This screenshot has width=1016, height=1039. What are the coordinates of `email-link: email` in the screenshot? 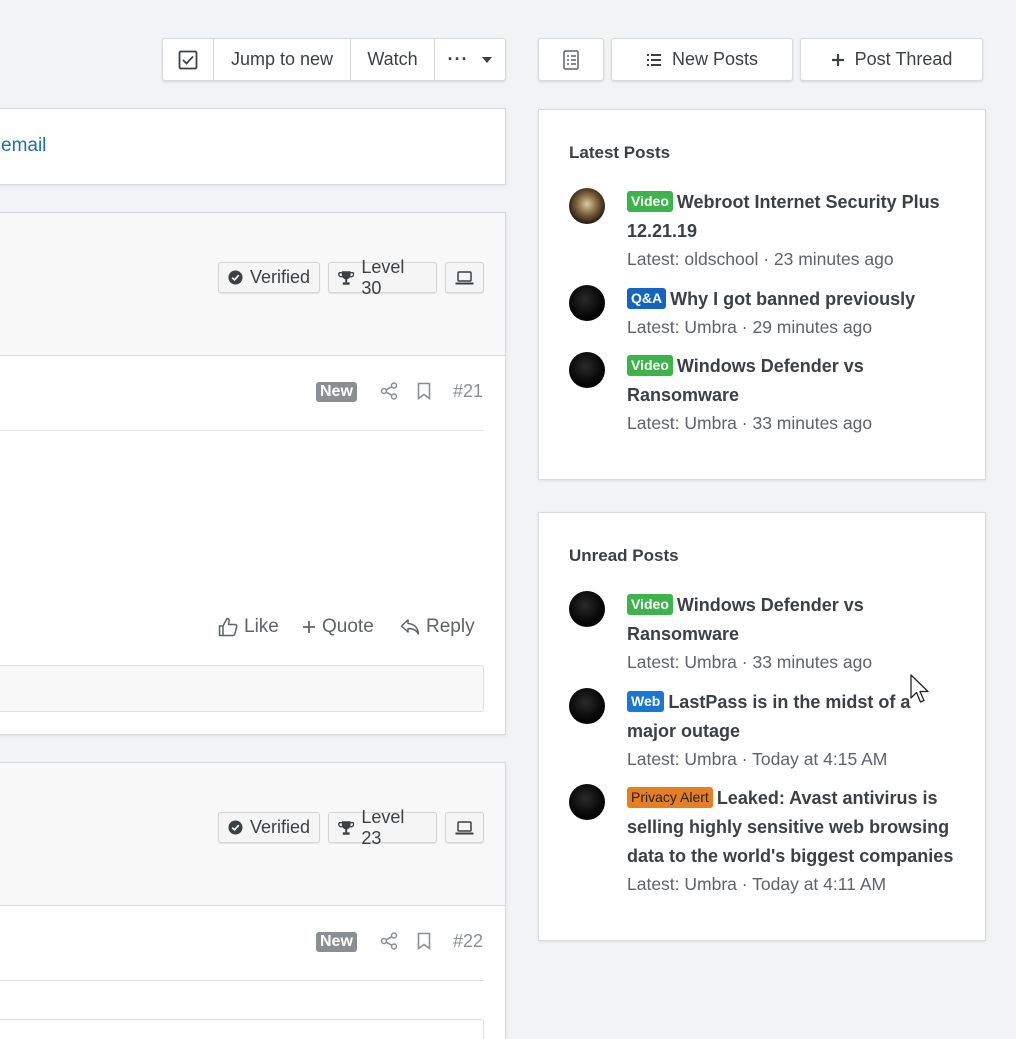 It's located at (23, 146).